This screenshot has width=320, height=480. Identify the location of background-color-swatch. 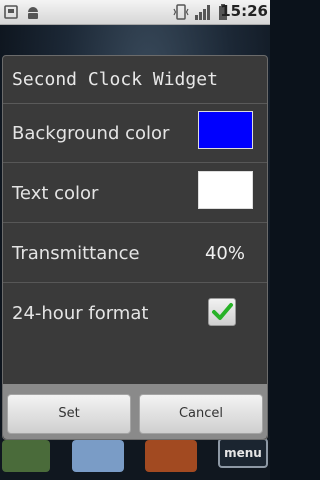
(225, 130).